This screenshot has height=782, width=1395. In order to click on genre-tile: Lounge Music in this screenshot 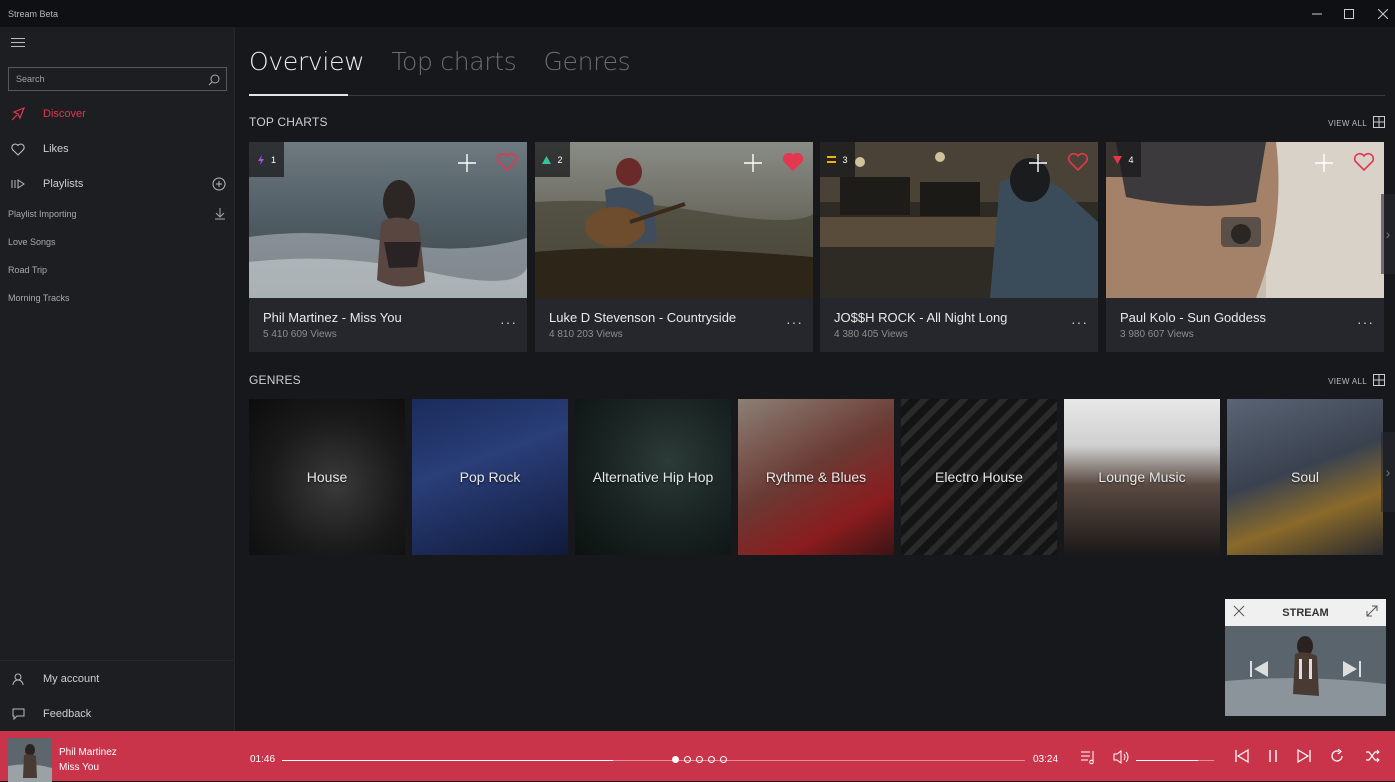, I will do `click(1142, 477)`.